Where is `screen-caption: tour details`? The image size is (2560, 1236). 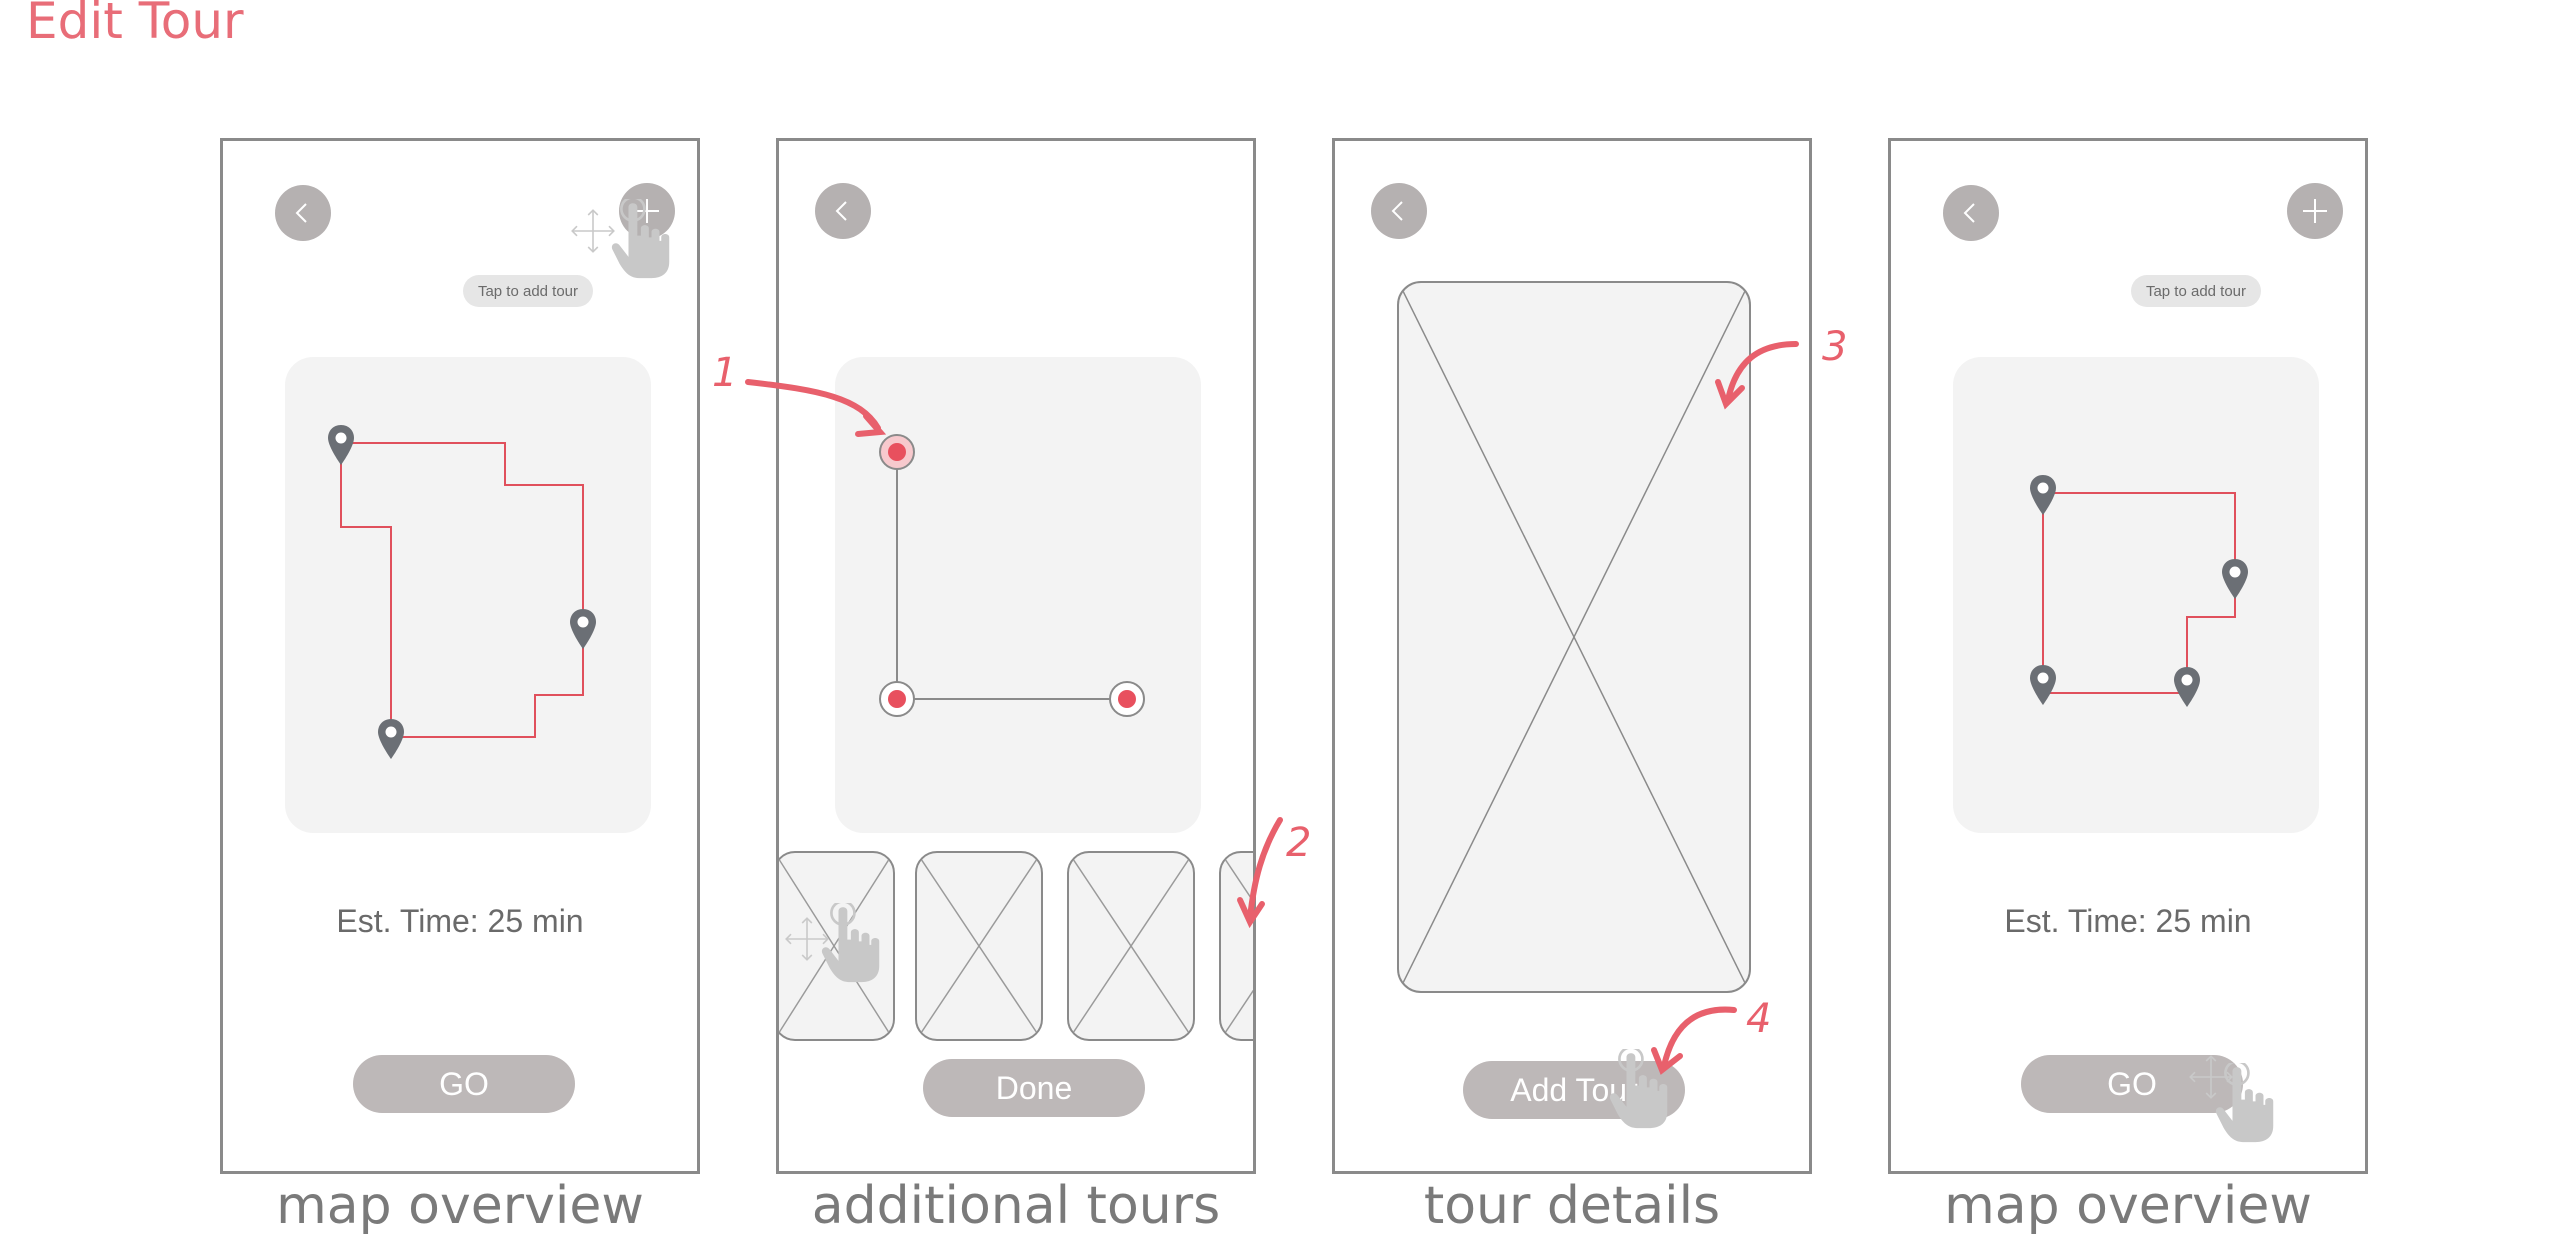 screen-caption: tour details is located at coordinates (1572, 1206).